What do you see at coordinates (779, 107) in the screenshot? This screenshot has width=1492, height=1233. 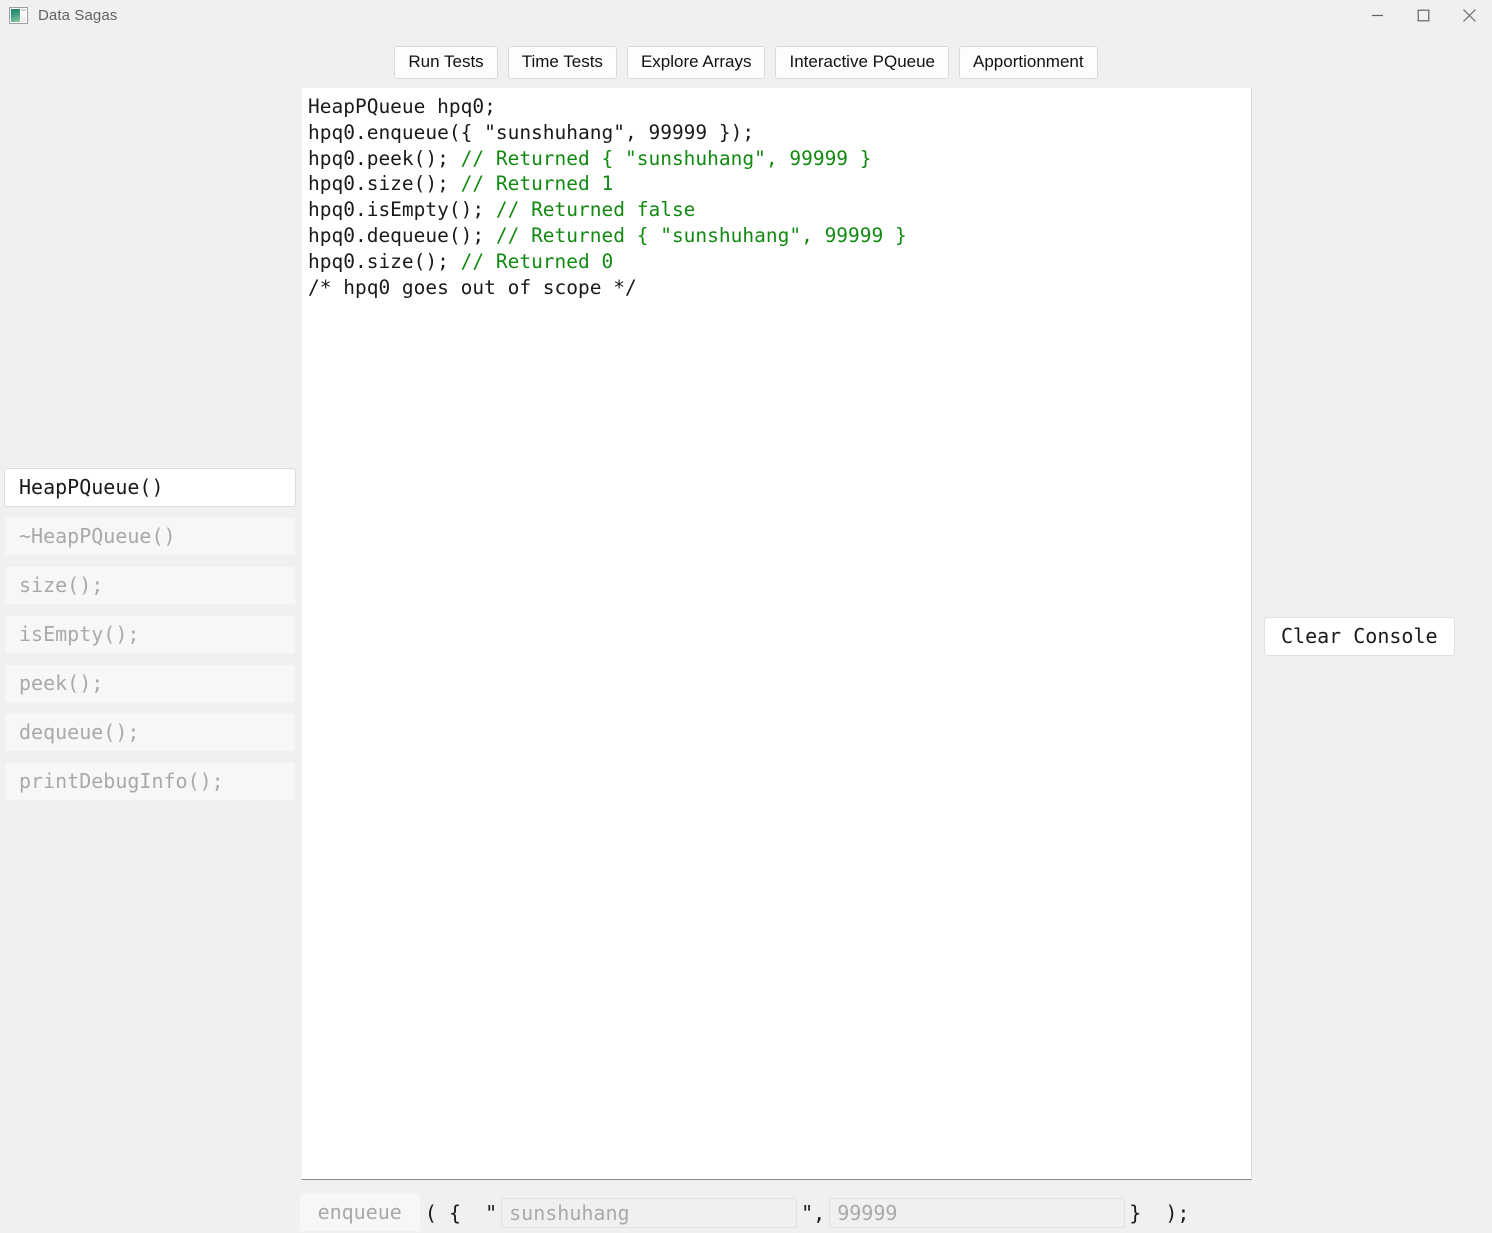 I see `console-line: HeapPQueue hpq0;` at bounding box center [779, 107].